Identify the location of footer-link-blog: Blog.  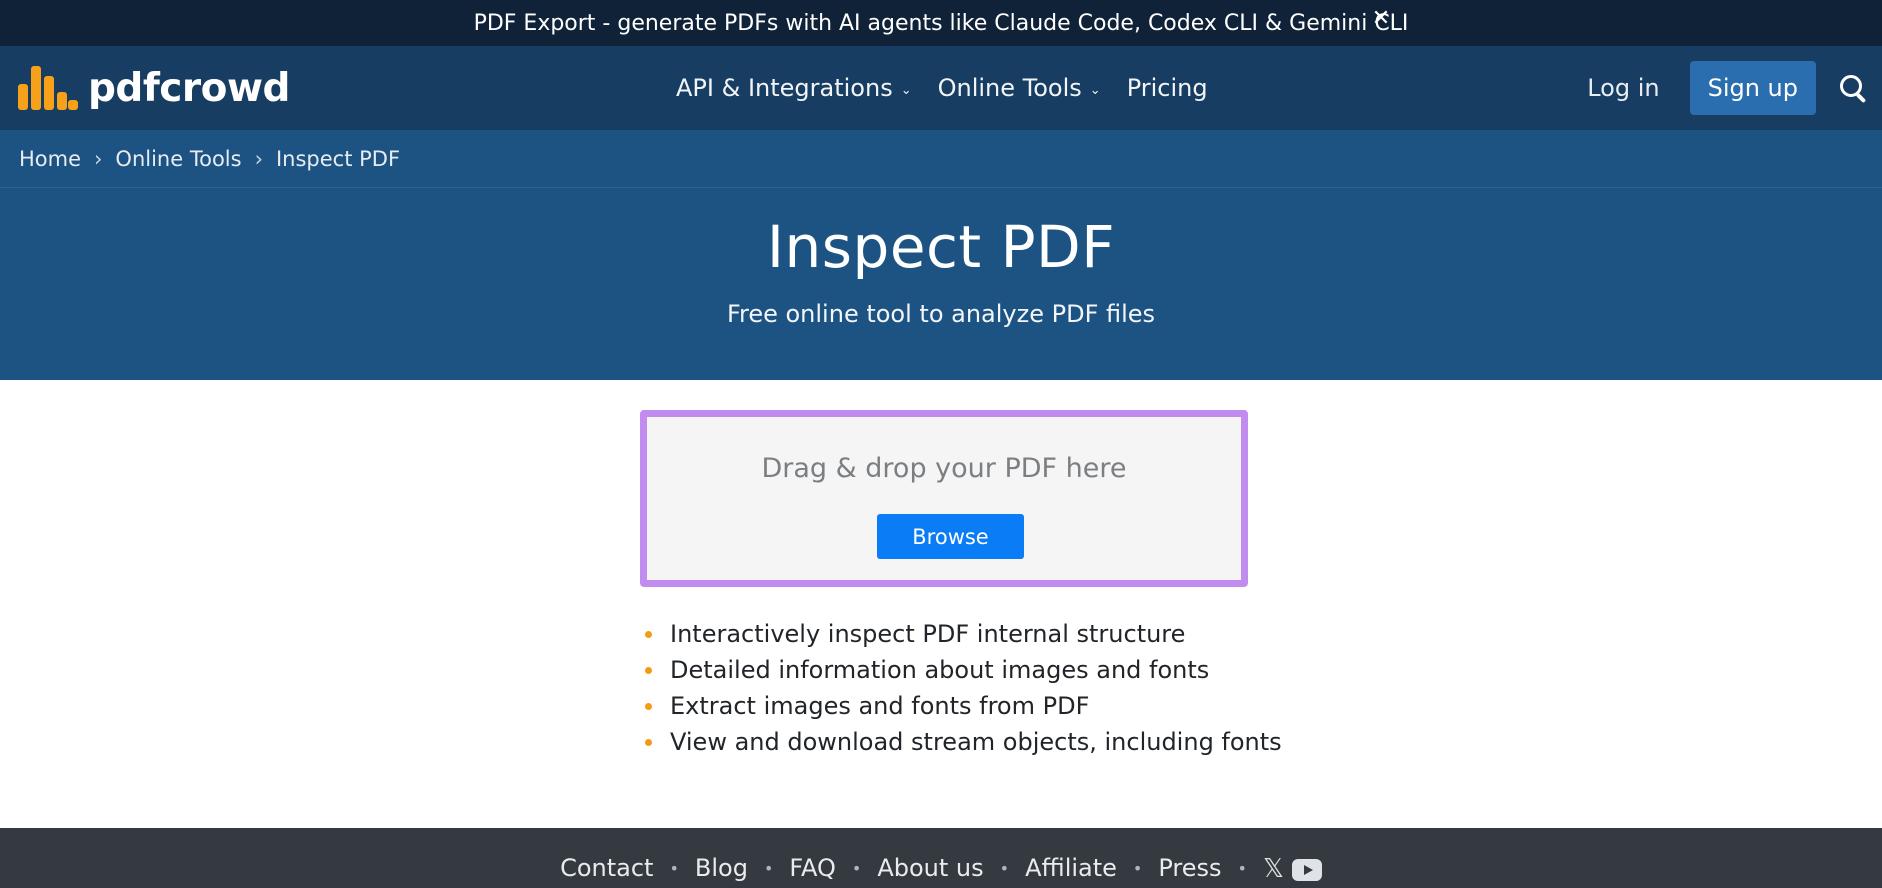
(721, 868).